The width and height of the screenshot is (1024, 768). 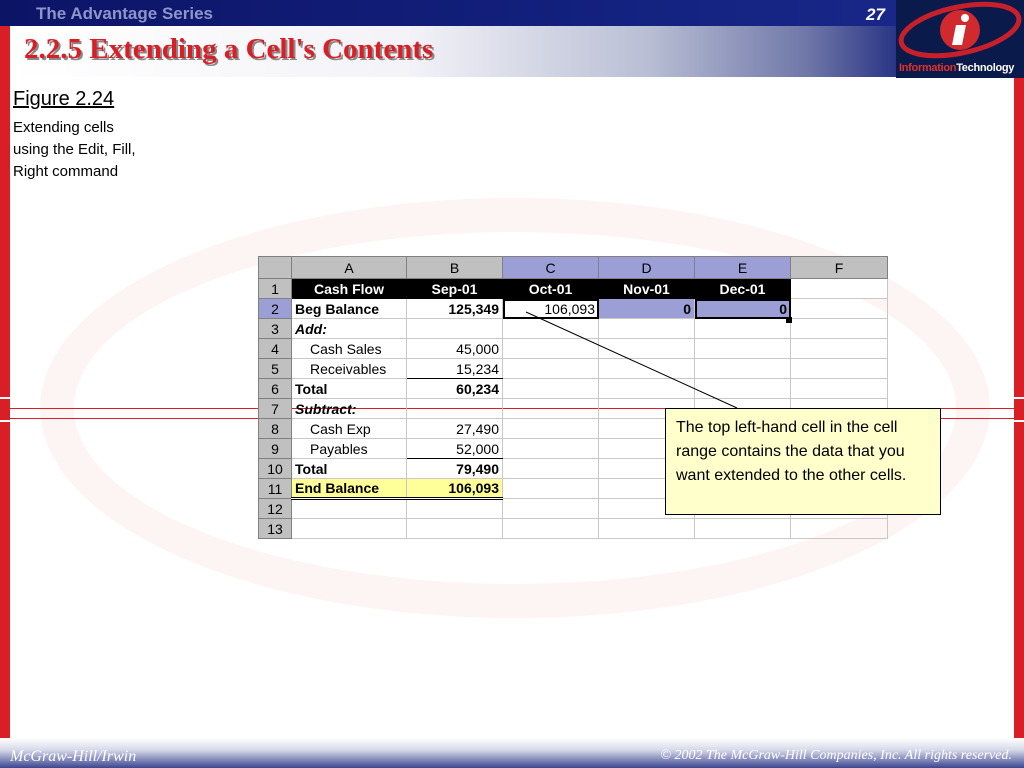 I want to click on cell-b8: 27,490, so click(x=454, y=428).